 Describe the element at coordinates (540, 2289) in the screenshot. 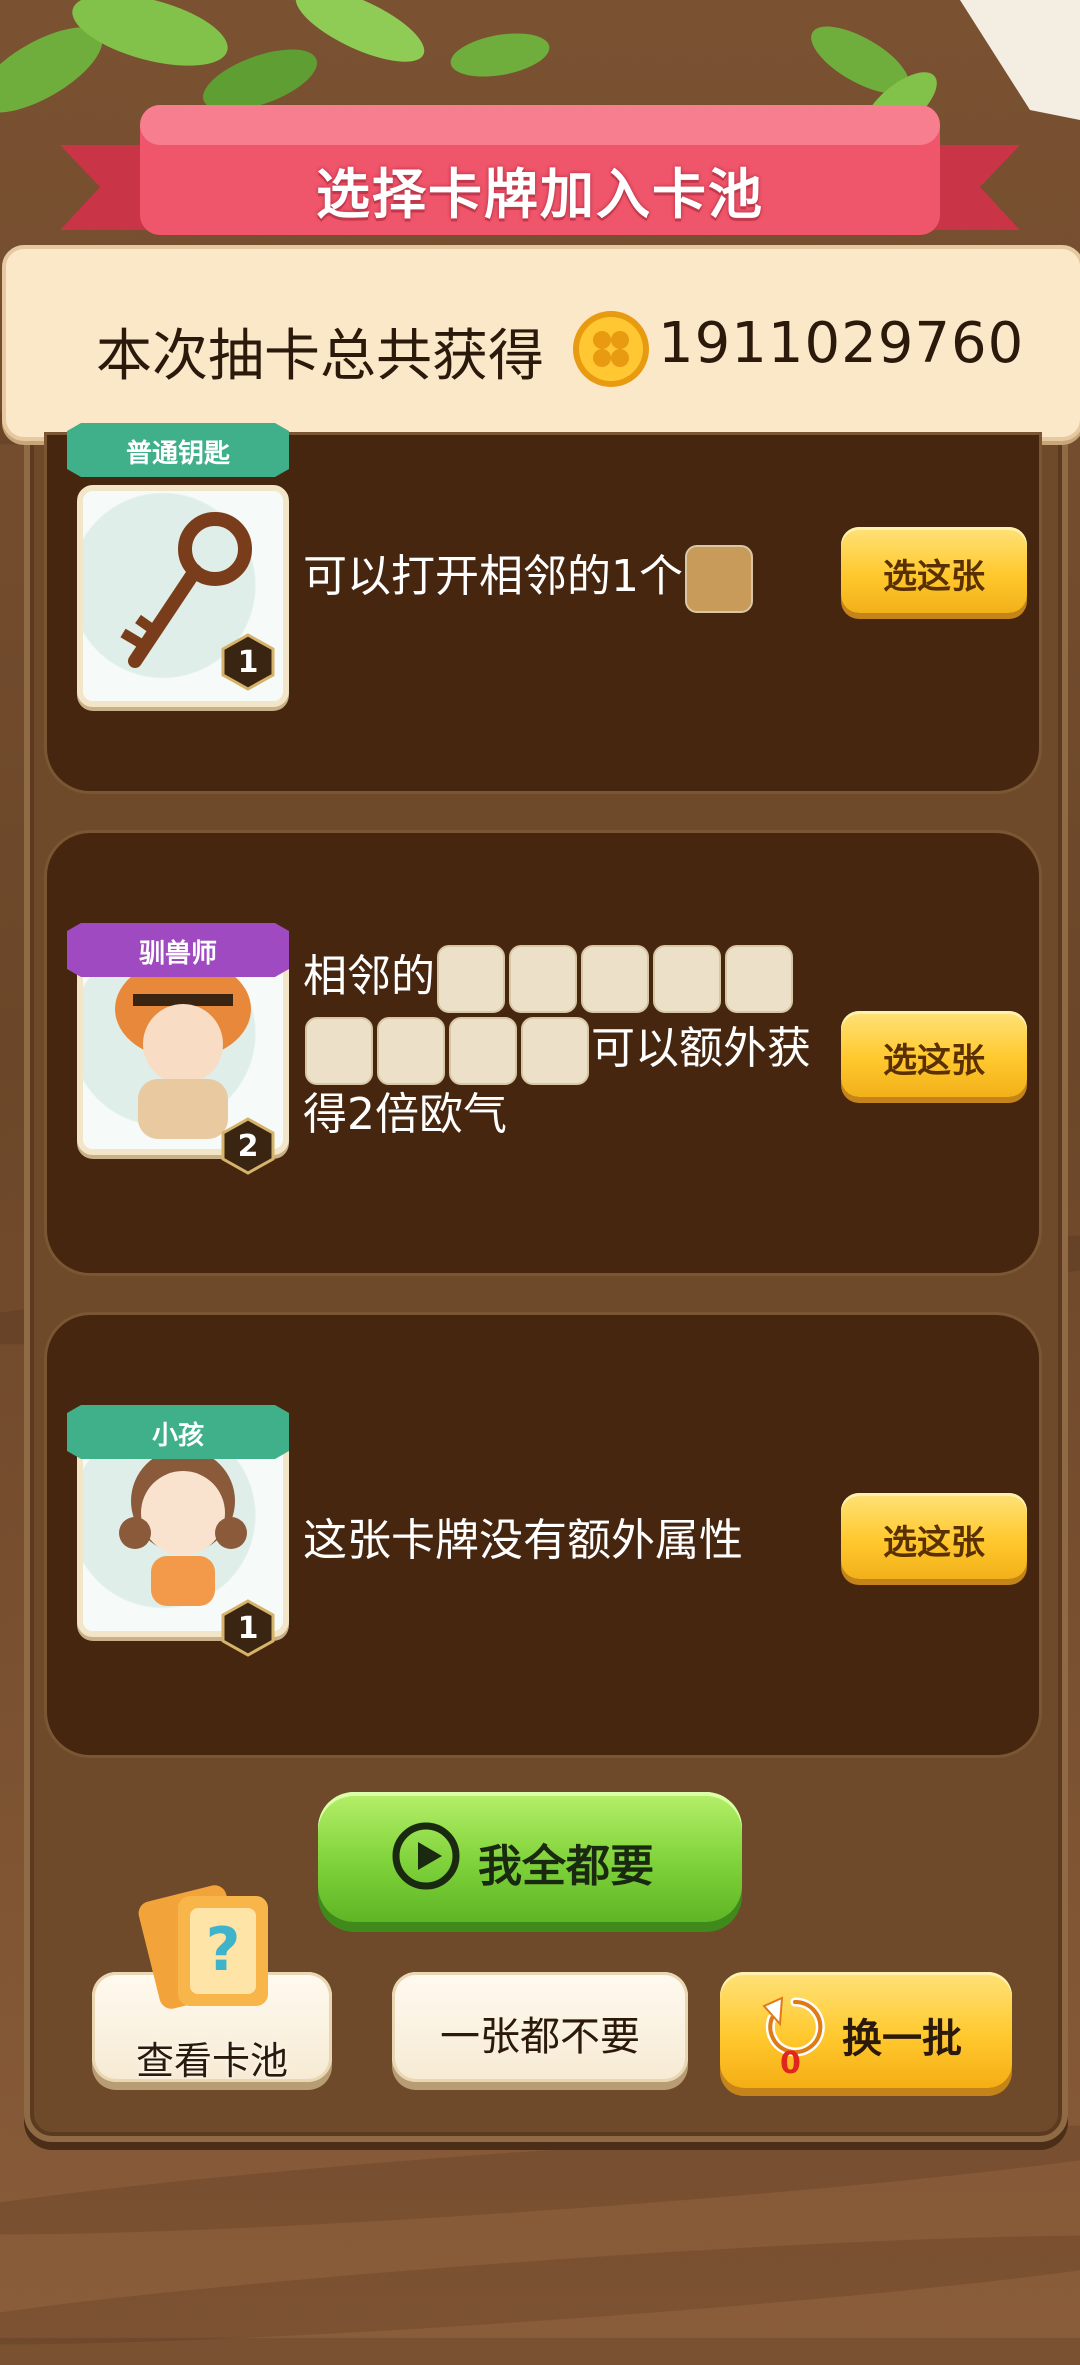

I see `wood-grain` at that location.